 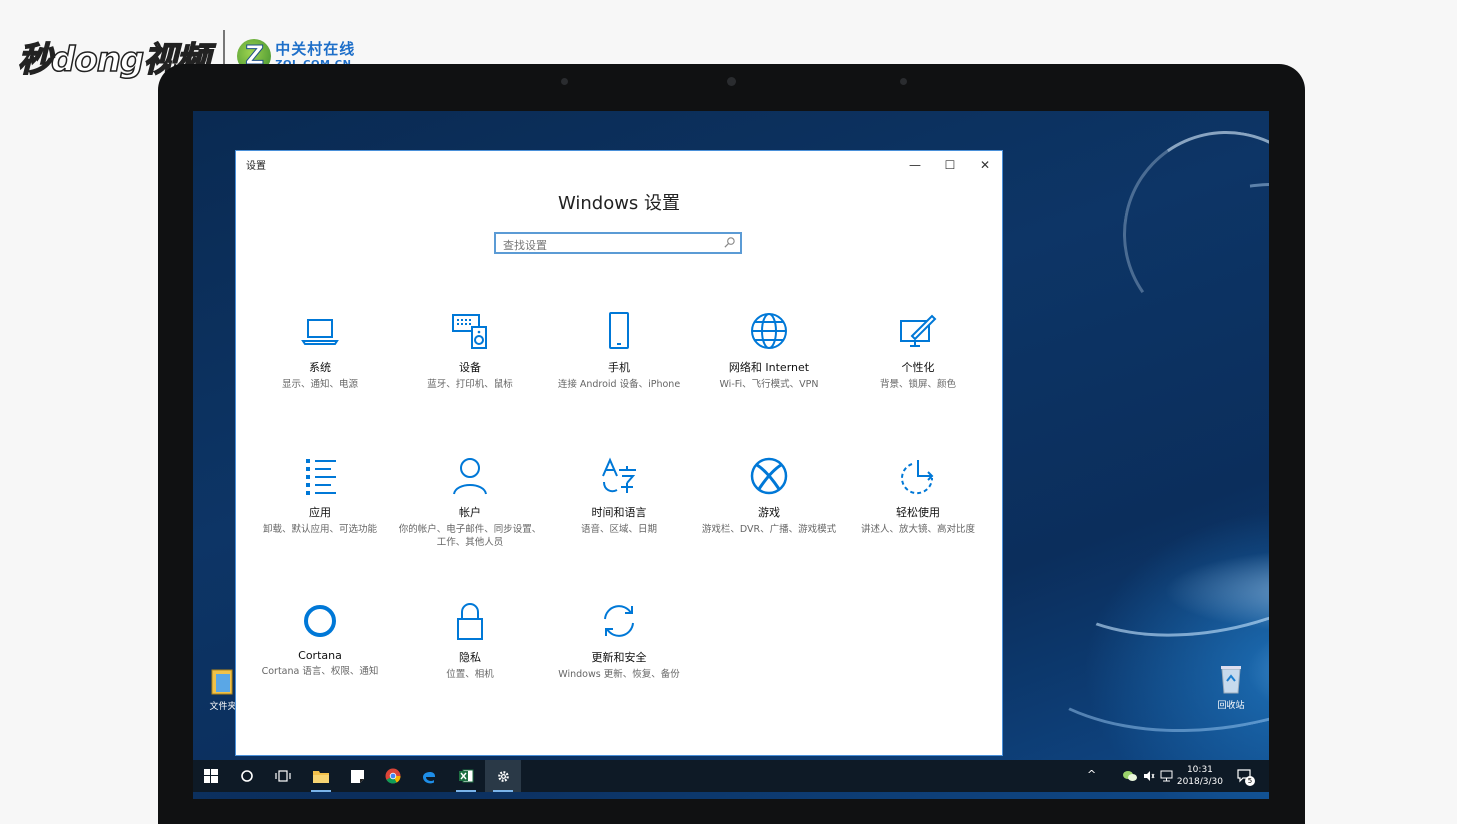 I want to click on taskbar: ^ 10:31 2018/3/30 5, so click(x=731, y=776).